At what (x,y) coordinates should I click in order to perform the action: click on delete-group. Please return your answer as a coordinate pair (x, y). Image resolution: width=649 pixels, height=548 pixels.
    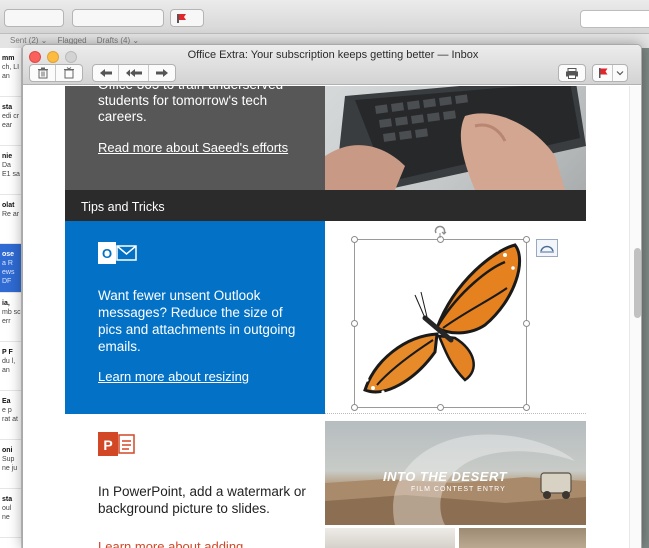
    Looking at the image, I should click on (56, 73).